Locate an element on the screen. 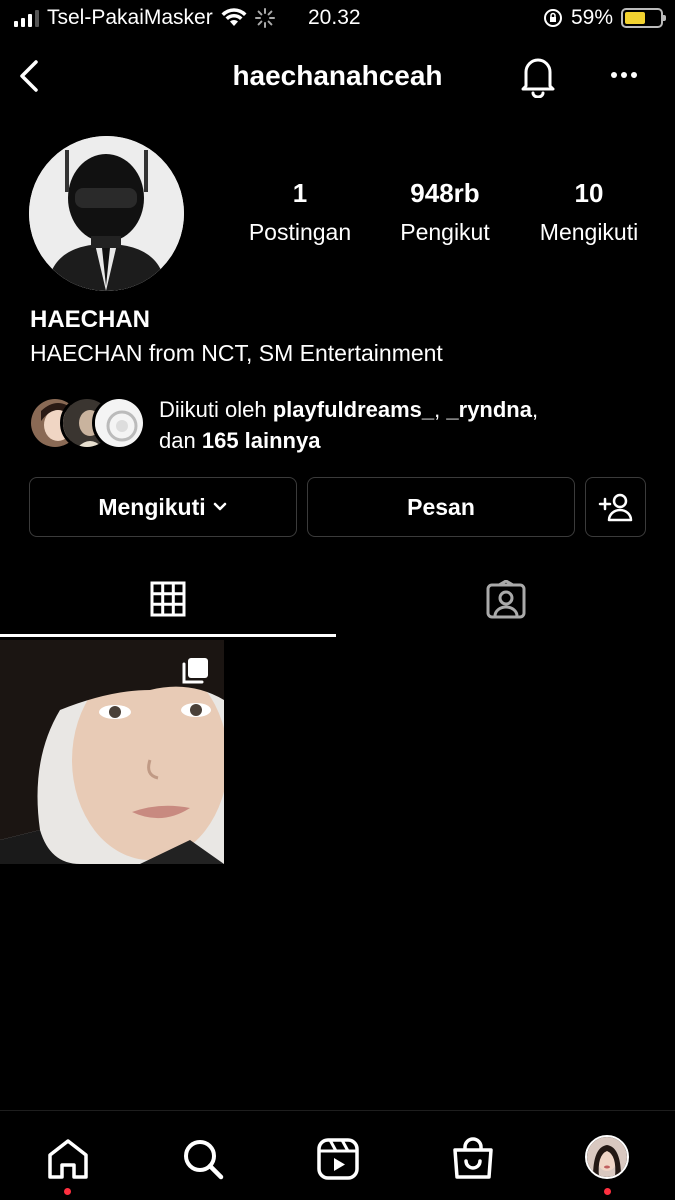 Image resolution: width=675 pixels, height=1200 pixels. message-button: Pesan is located at coordinates (441, 507).